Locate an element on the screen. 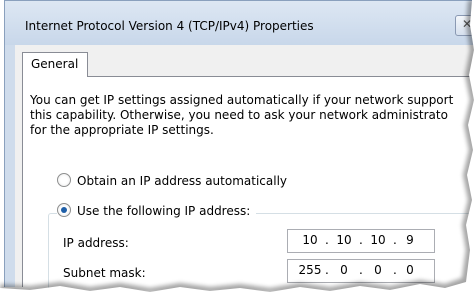 The image size is (476, 293). subnet-mask-label: Subnet mask: is located at coordinates (104, 273).